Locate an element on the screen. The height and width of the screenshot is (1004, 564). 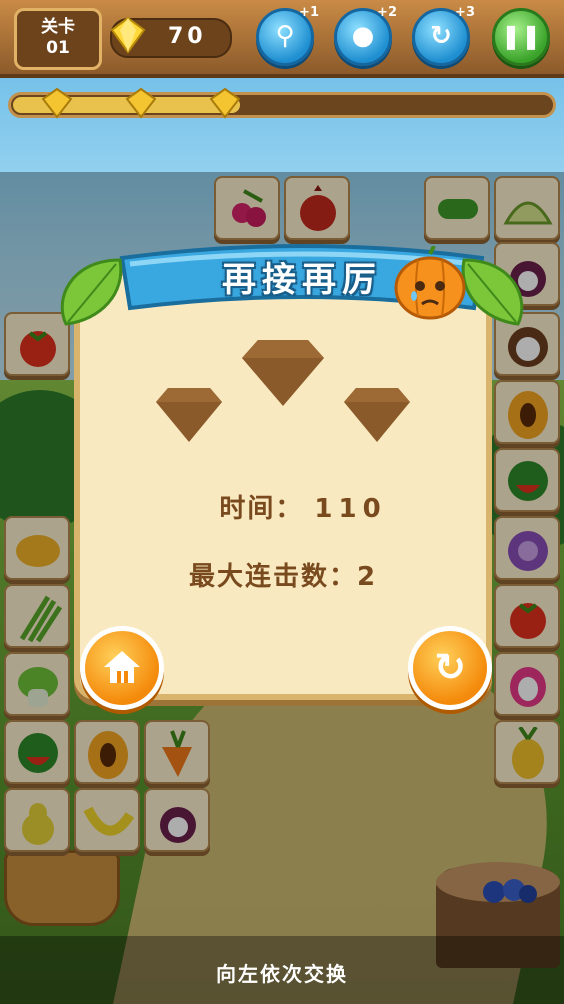
top-bar: 关卡 01 70 ⚲ +1 ● +2 ↻ +3 ❚❚ is located at coordinates (282, 39).